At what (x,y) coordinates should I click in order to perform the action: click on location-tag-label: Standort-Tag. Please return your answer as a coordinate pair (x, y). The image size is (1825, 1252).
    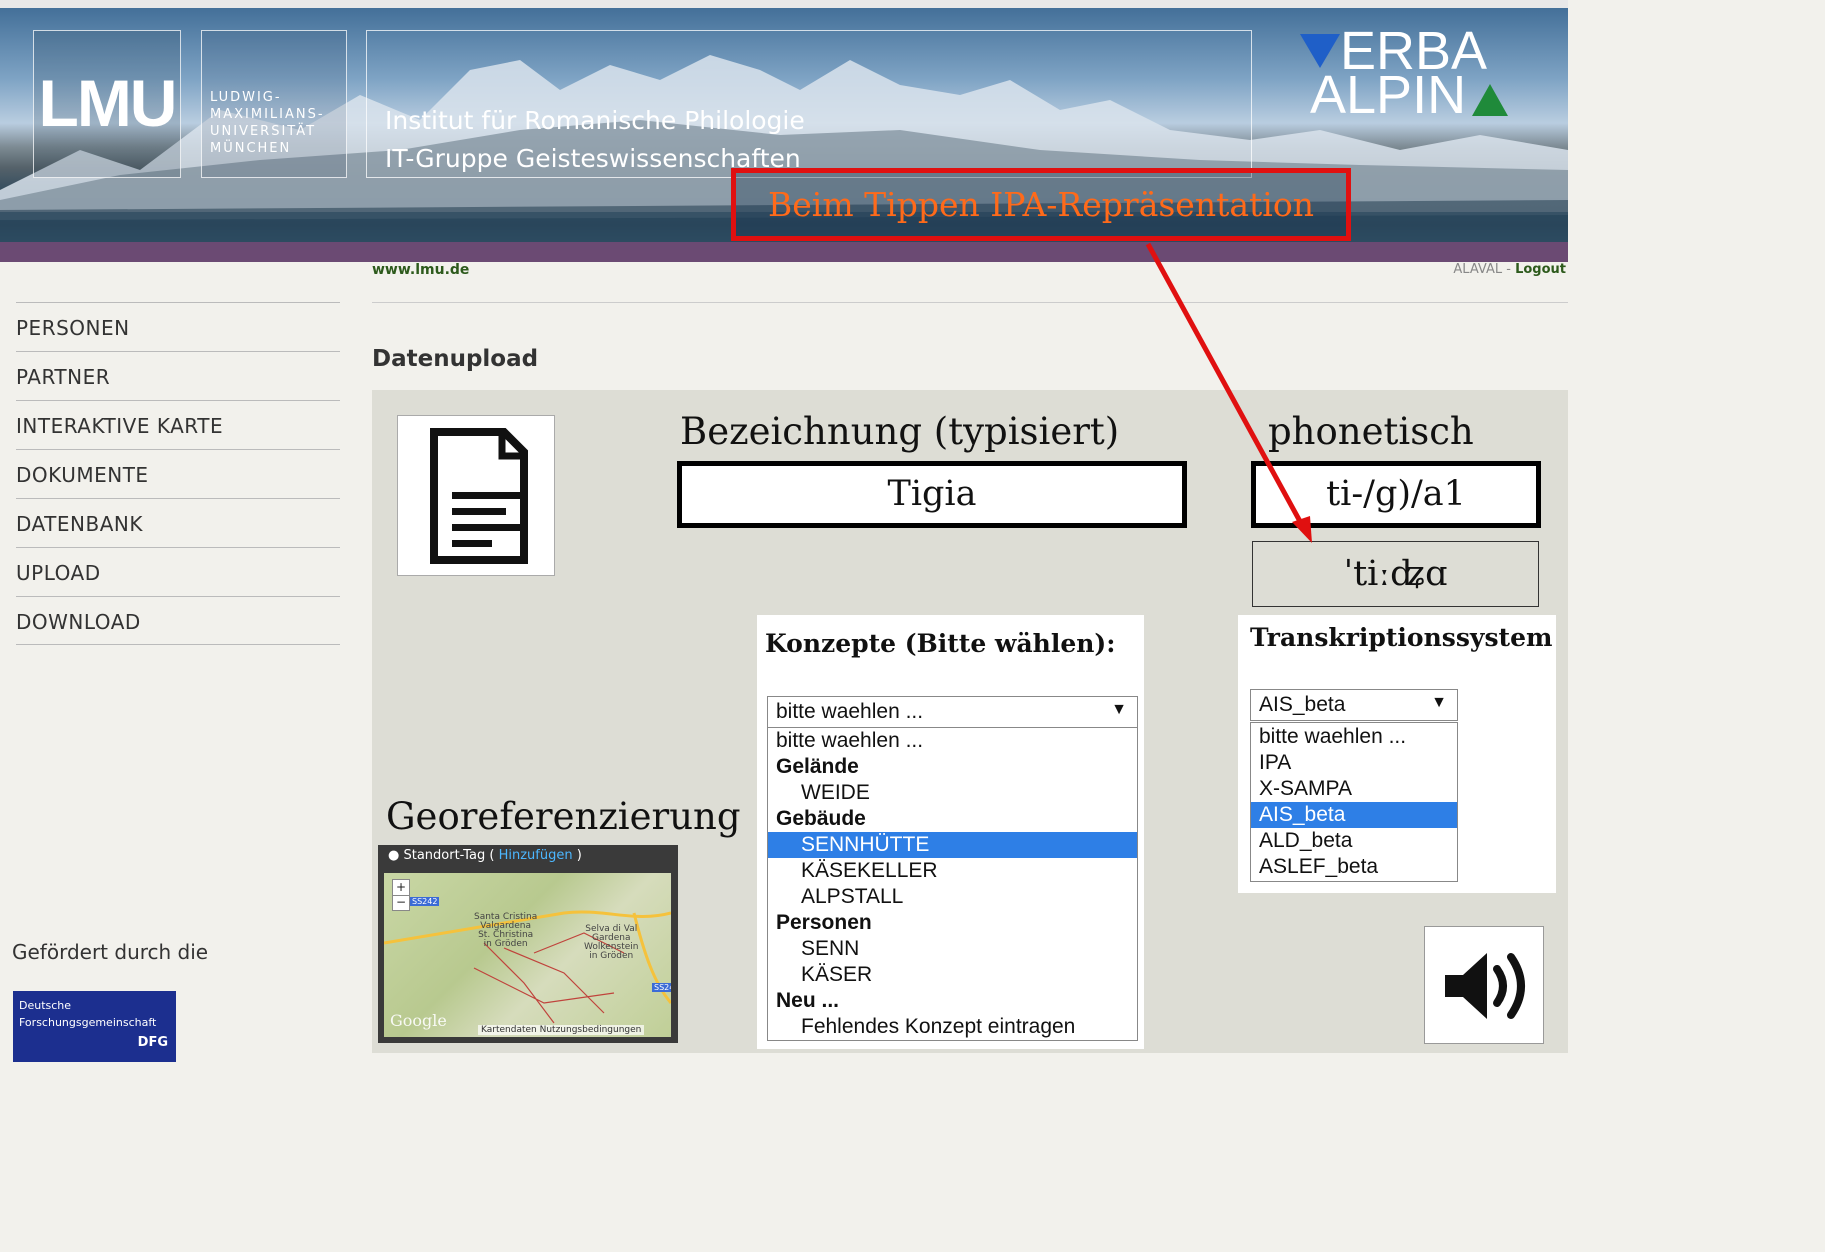
    Looking at the image, I should click on (444, 855).